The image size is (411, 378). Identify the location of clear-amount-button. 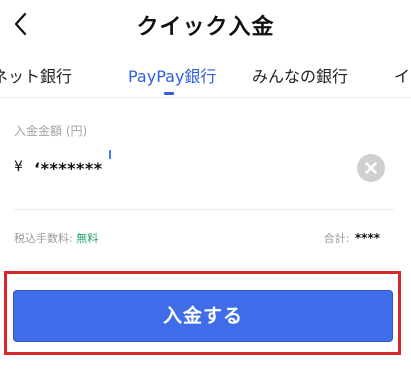
(371, 168).